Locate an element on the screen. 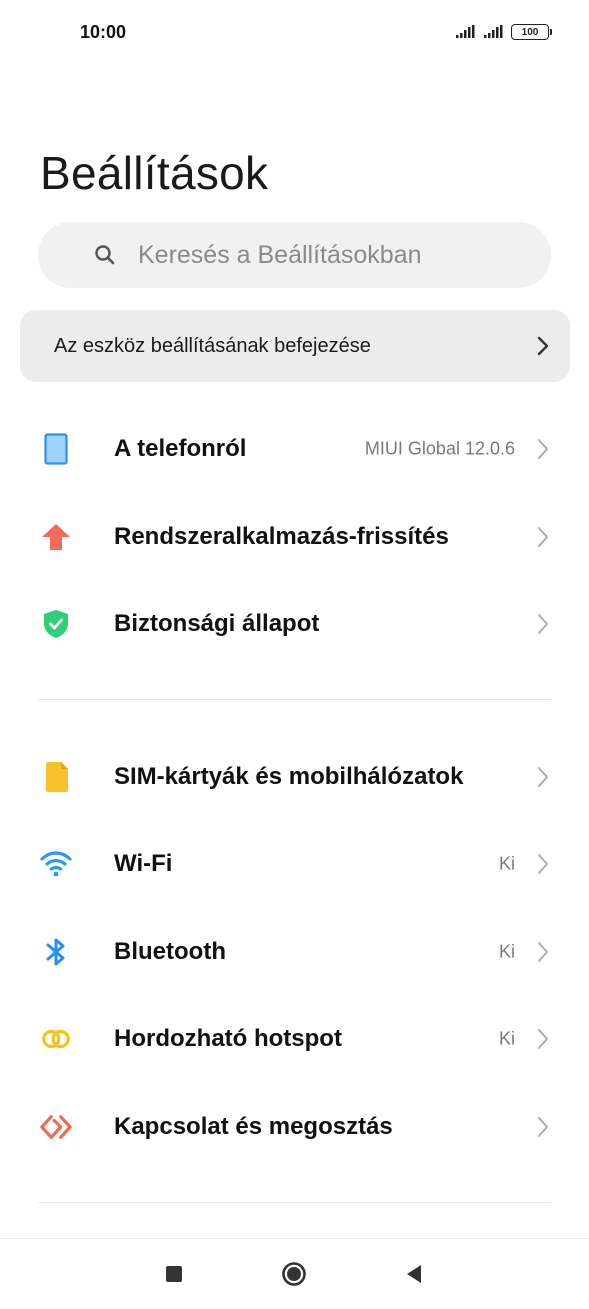 This screenshot has height=1309, width=589. row-label: Kapcsolat és megosztás is located at coordinates (253, 1126).